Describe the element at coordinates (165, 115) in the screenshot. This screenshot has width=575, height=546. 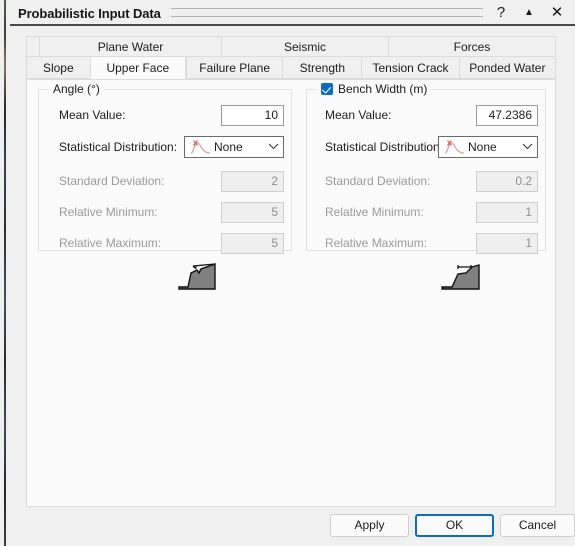
I see `row-angle-mean: Mean Value: 10` at that location.